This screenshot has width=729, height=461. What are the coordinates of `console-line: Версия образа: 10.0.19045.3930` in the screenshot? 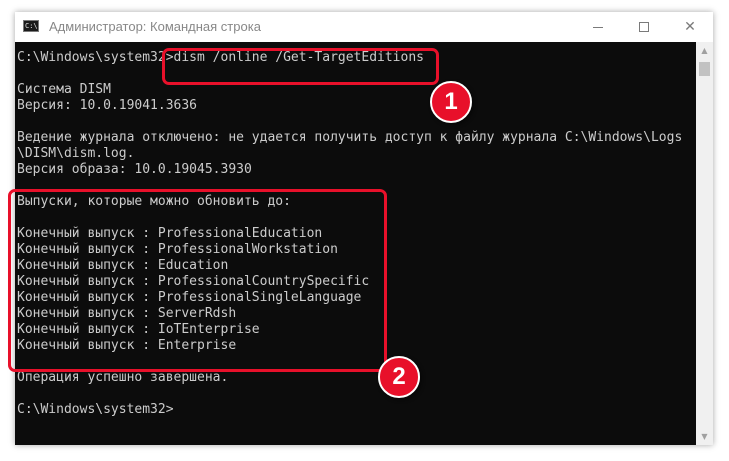 It's located at (134, 169).